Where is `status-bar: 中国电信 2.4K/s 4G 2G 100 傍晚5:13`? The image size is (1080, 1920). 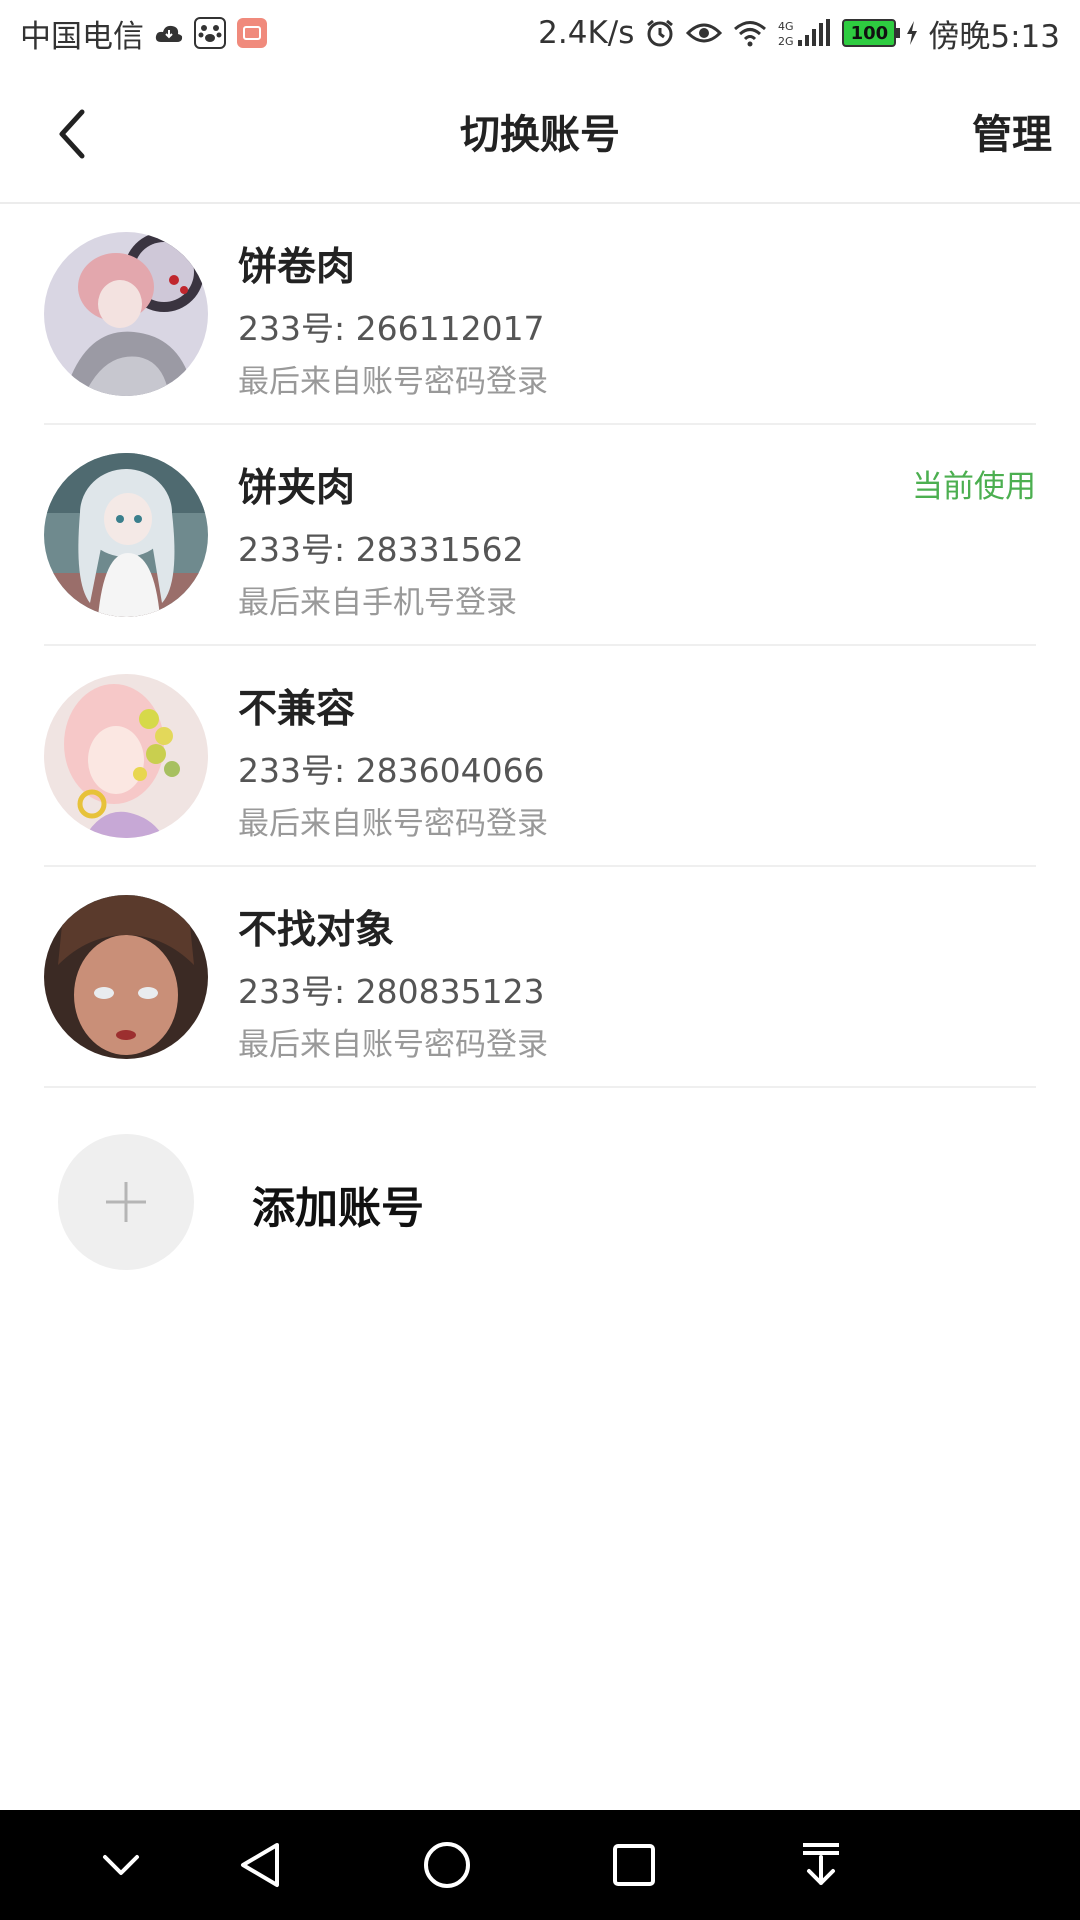
status-bar: 中国电信 2.4K/s 4G 2G 100 傍晚5:13 is located at coordinates (540, 33).